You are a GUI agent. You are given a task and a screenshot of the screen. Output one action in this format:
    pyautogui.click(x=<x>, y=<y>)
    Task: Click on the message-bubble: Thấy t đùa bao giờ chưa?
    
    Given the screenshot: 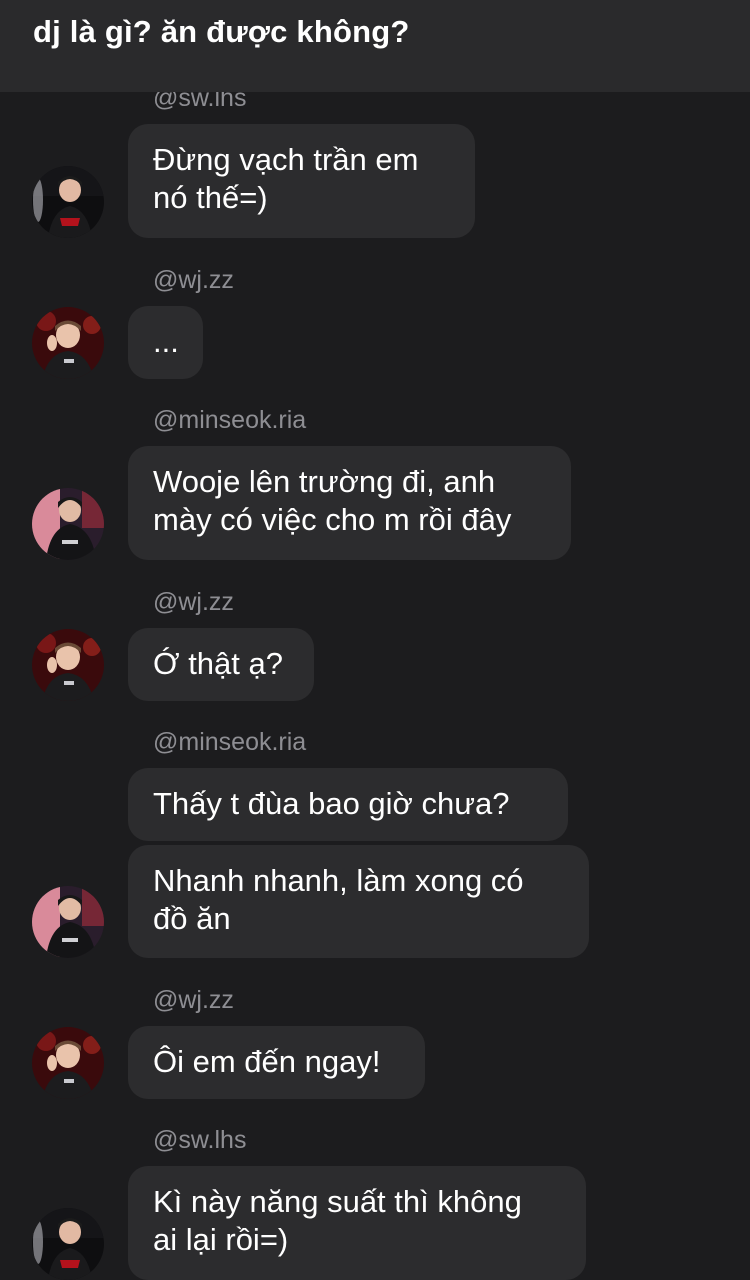 What is the action you would take?
    pyautogui.click(x=348, y=804)
    